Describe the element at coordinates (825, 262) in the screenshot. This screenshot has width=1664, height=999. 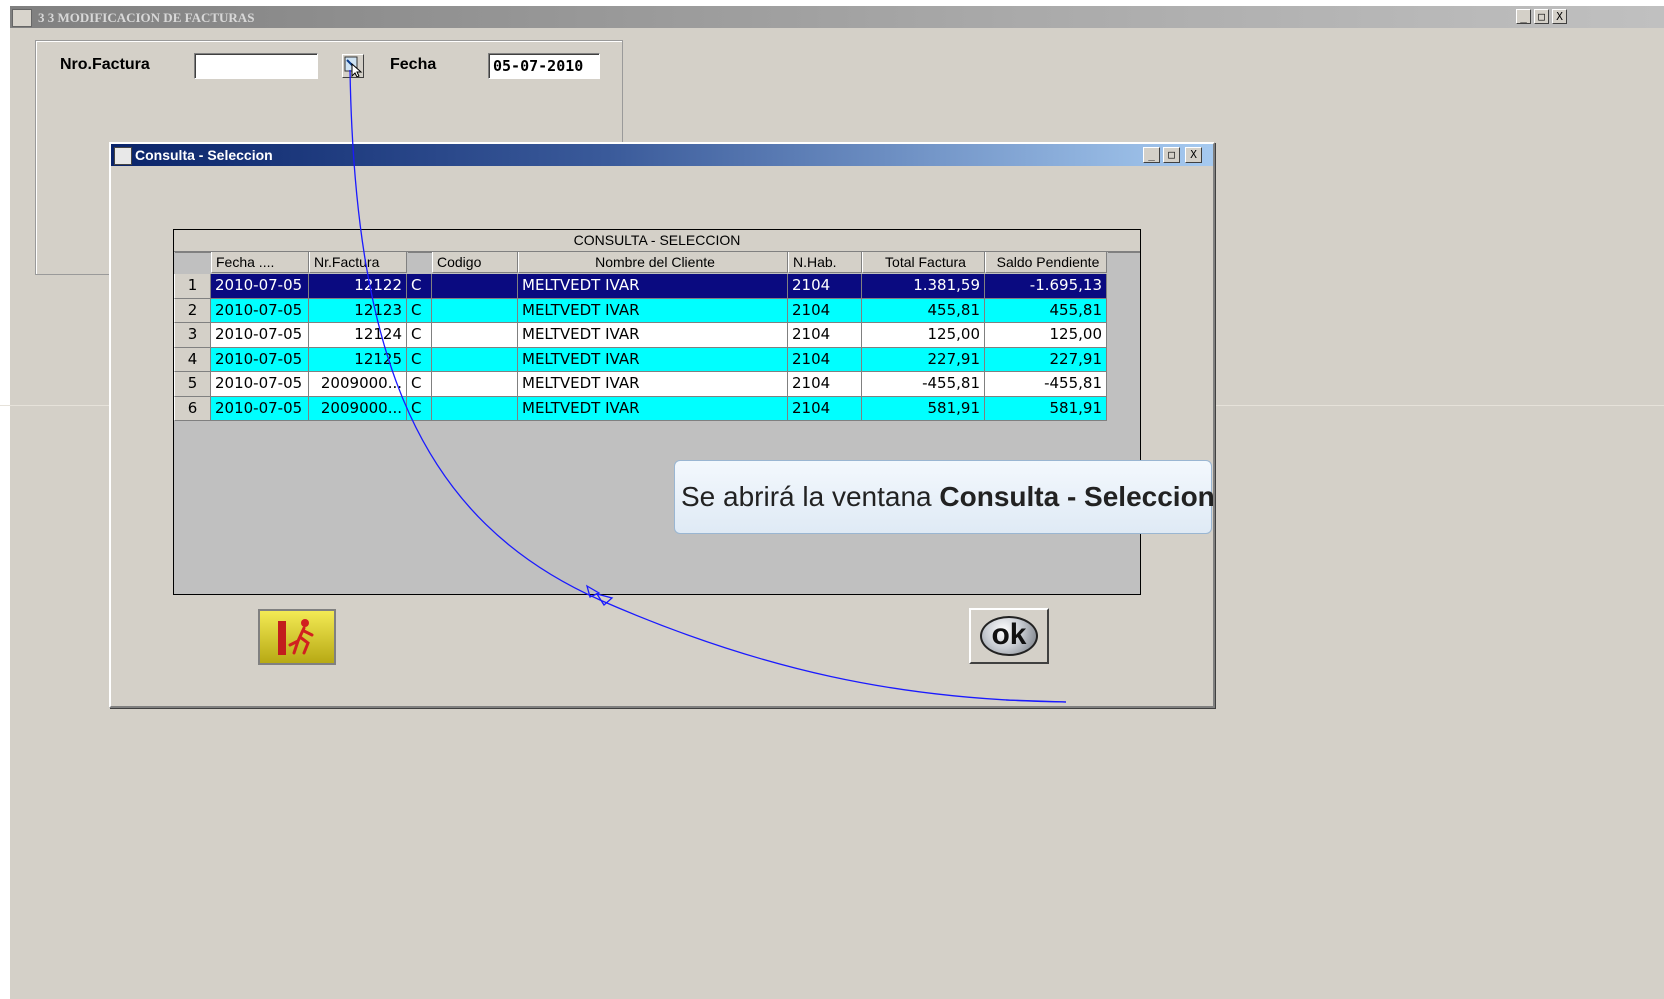
I see `col-header-hab: N.Hab.` at that location.